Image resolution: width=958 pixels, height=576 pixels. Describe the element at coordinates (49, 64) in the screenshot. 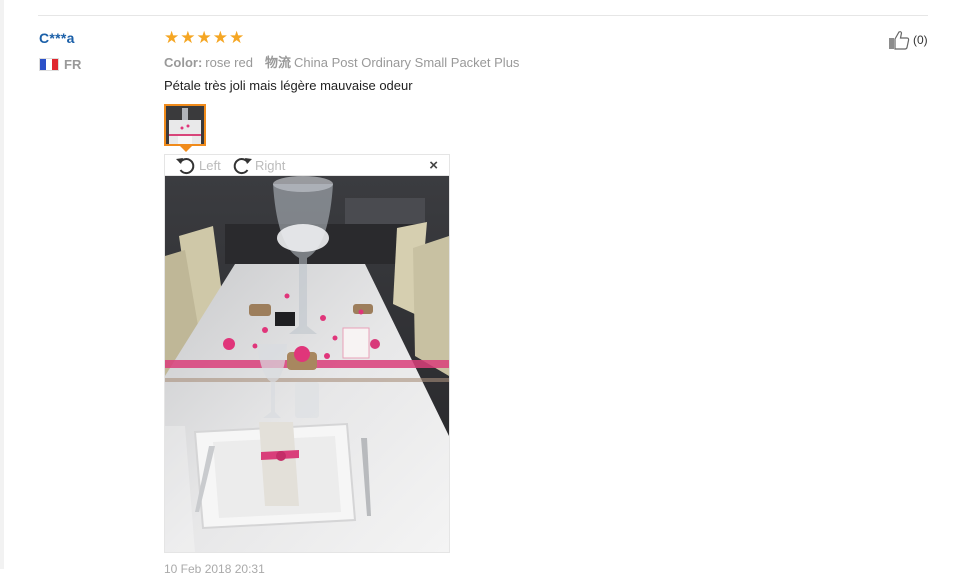

I see `france-flag-icon` at that location.